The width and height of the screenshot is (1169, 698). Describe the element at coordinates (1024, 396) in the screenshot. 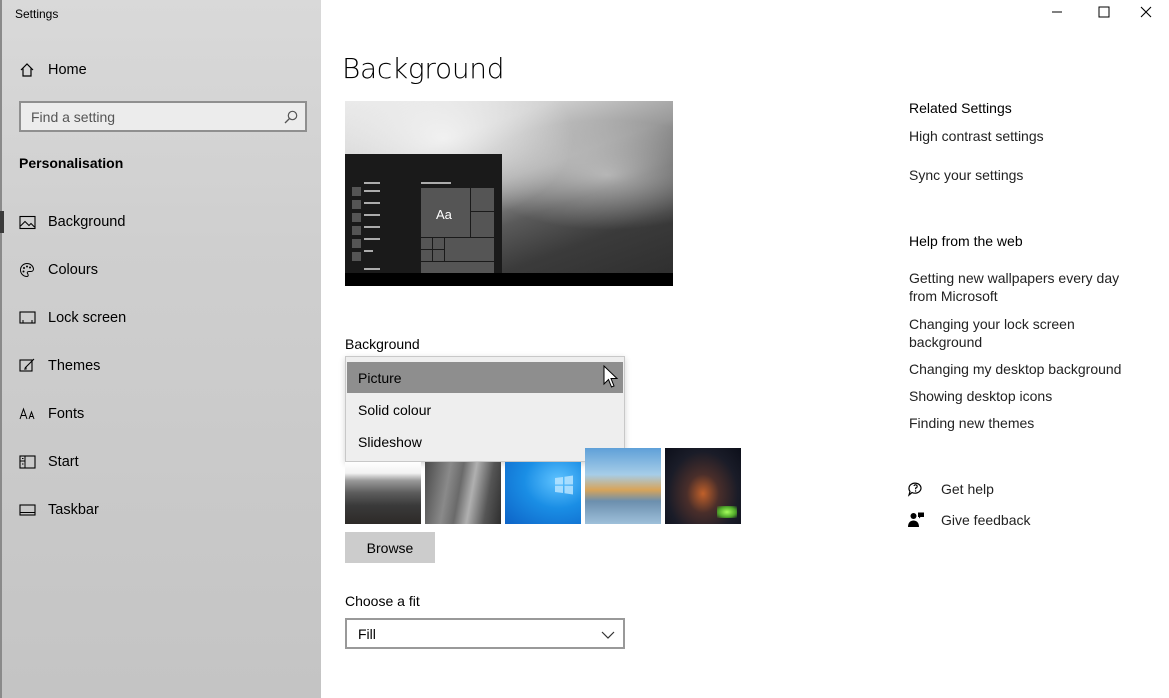

I see `help-link-desktop-icons: Showing desktop icons` at that location.